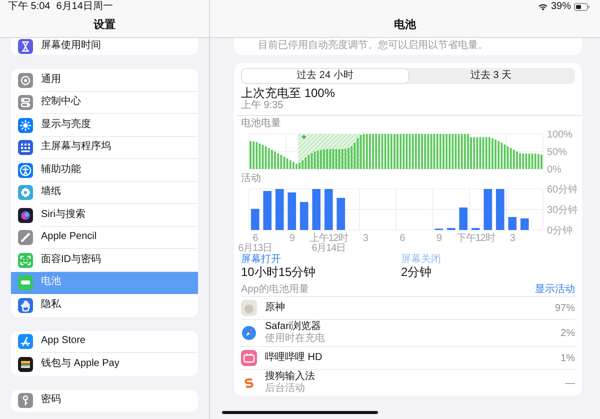 This screenshot has width=600, height=419. What do you see at coordinates (25, 148) in the screenshot?
I see `app-grid-icon` at bounding box center [25, 148].